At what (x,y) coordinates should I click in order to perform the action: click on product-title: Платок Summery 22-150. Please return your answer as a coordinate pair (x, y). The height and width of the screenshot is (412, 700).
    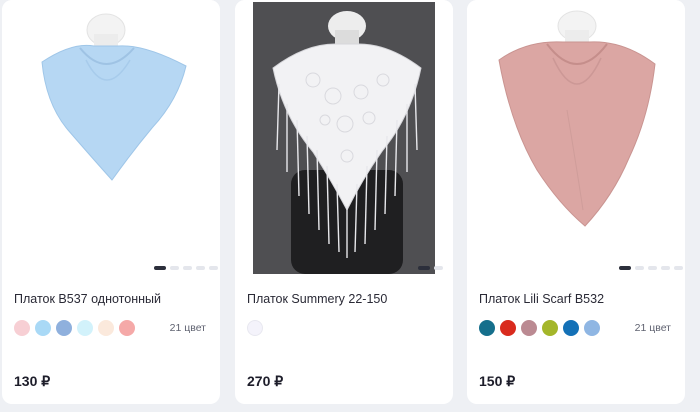
    Looking at the image, I should click on (317, 299).